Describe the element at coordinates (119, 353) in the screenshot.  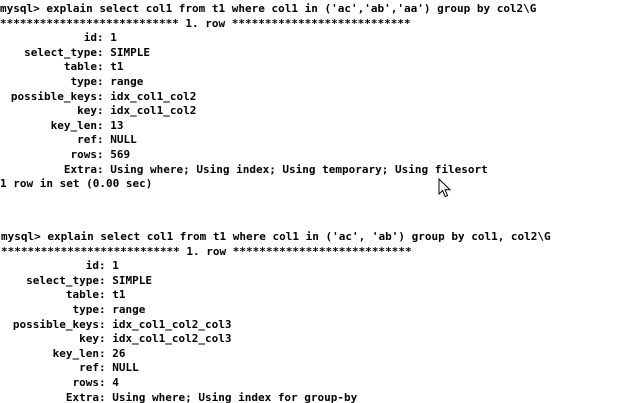
I see `field-value: 26` at that location.